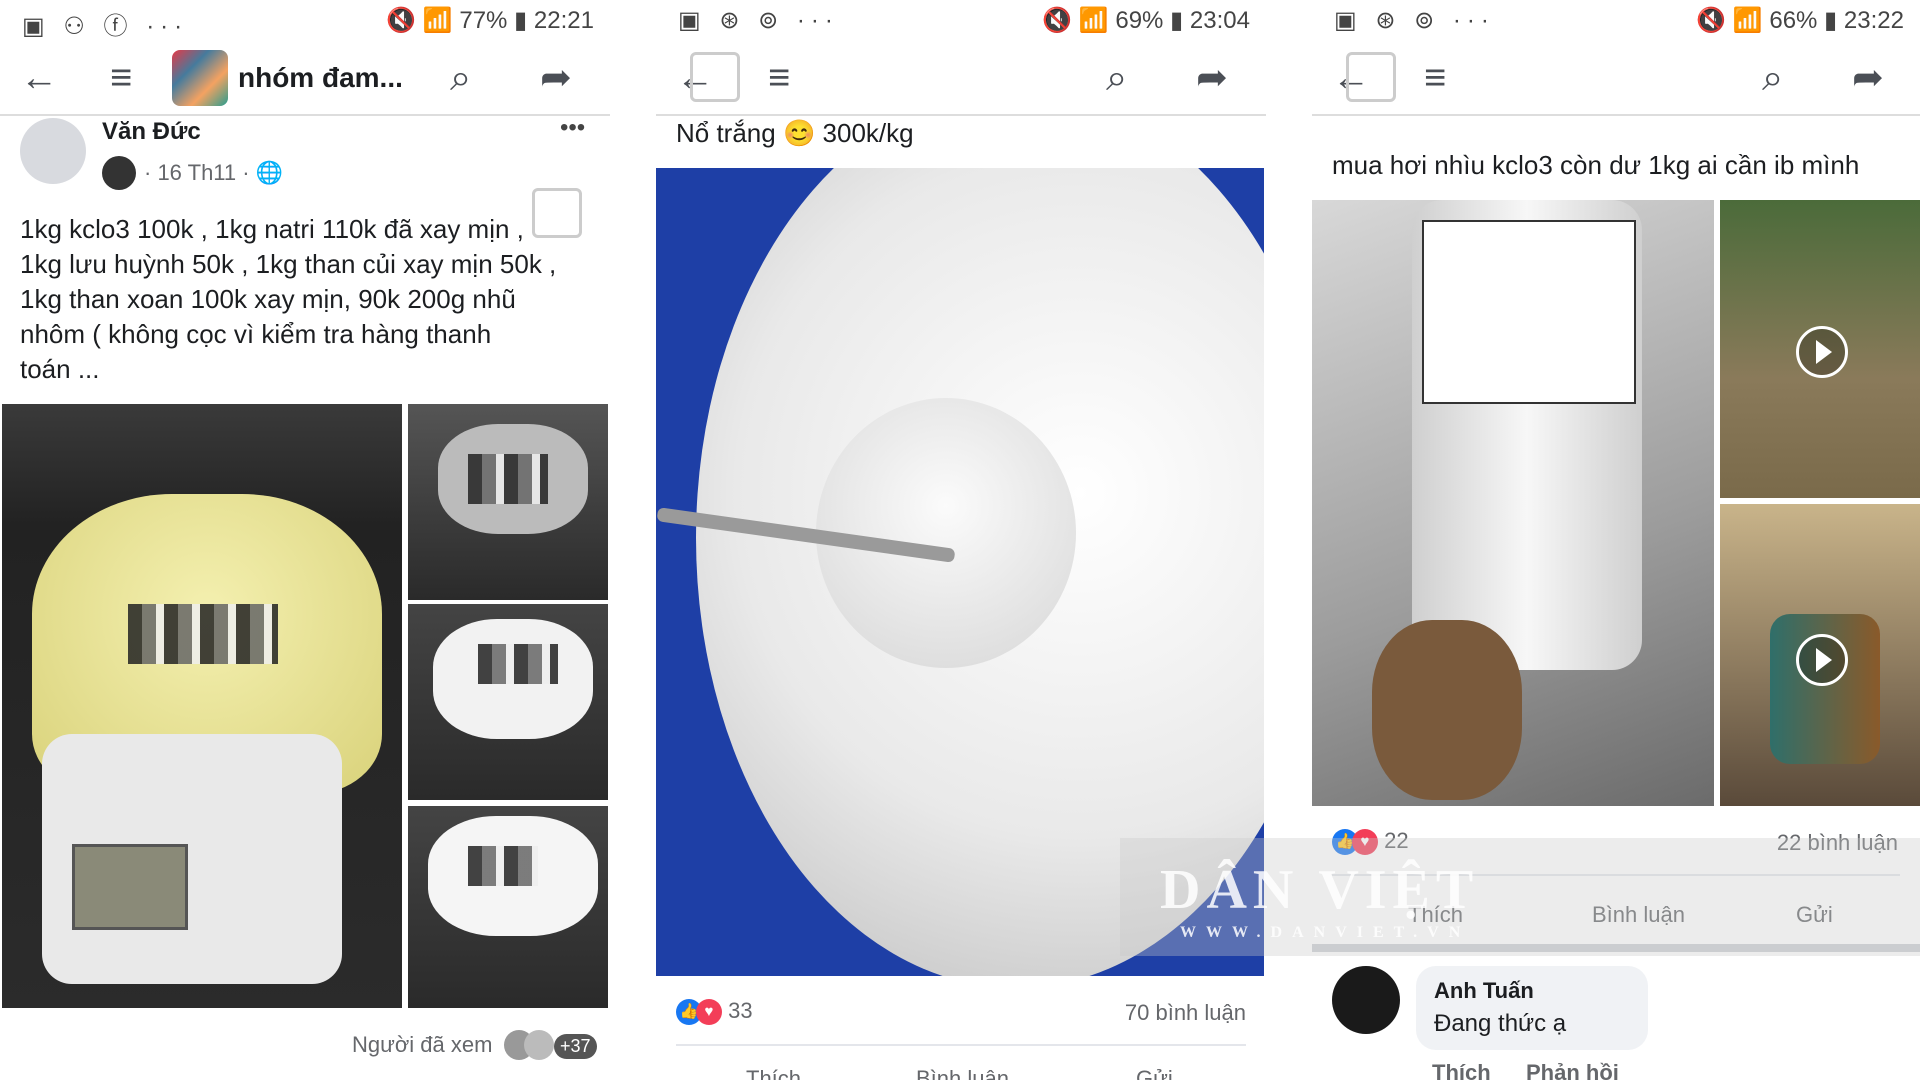 The height and width of the screenshot is (1080, 1920). Describe the element at coordinates (1616, 20) in the screenshot. I see `status-bar: ▣ ⊛ ⊚ ··· 🔇 📶 66% ▮ 23:22` at that location.